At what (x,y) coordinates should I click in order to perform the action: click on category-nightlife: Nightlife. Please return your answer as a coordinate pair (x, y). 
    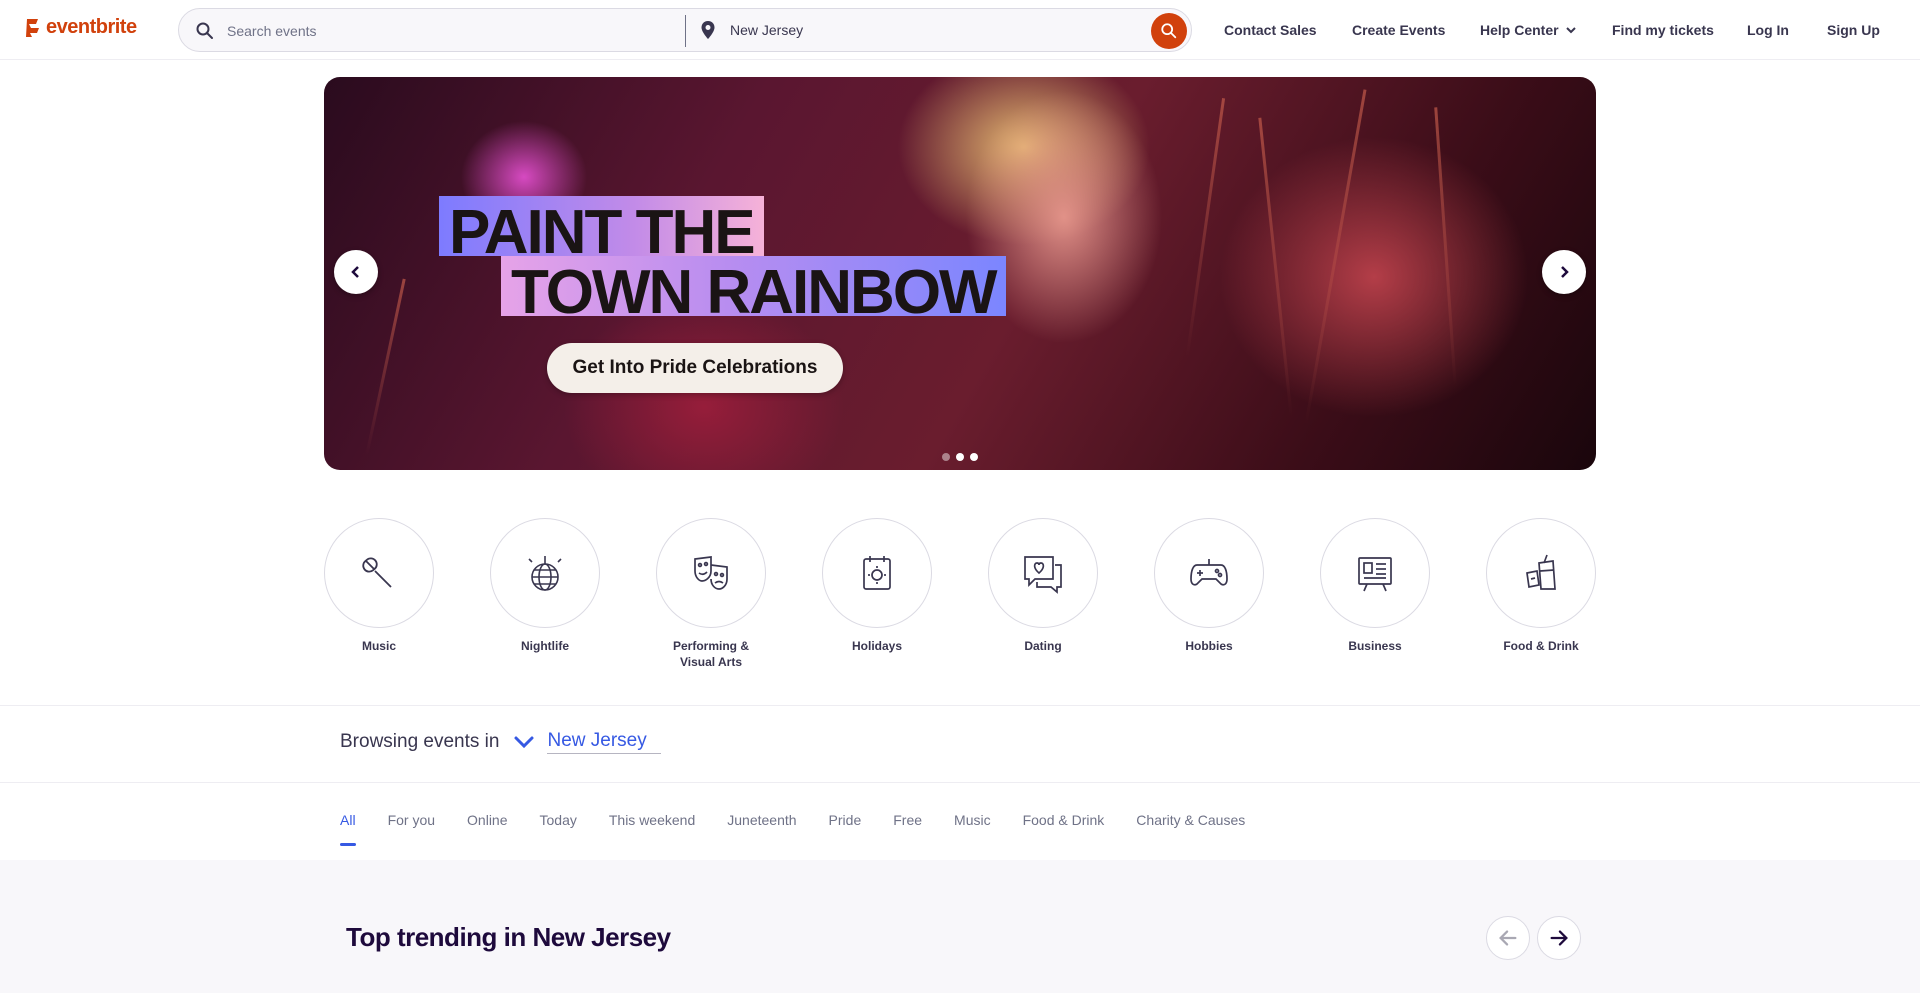
    Looking at the image, I should click on (545, 586).